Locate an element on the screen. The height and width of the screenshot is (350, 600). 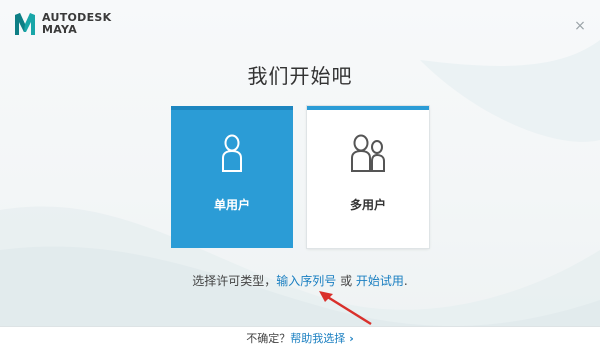
brand-maya: MAYA is located at coordinates (60, 29).